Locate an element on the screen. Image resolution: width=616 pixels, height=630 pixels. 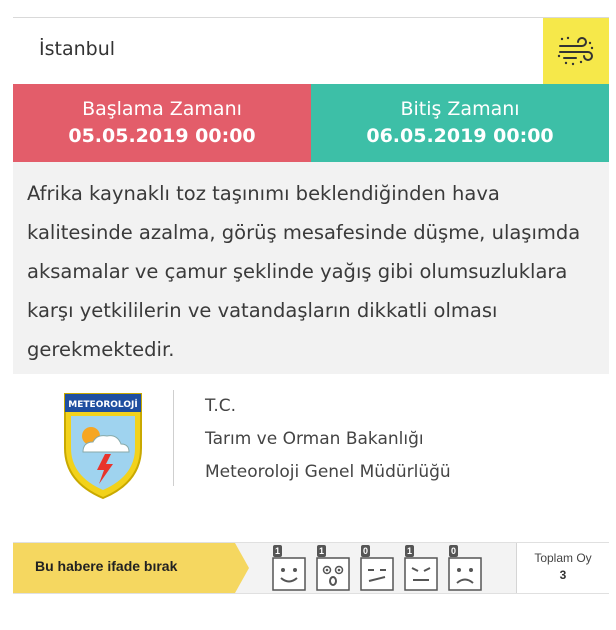
annoyed-count: 1 is located at coordinates (410, 551).